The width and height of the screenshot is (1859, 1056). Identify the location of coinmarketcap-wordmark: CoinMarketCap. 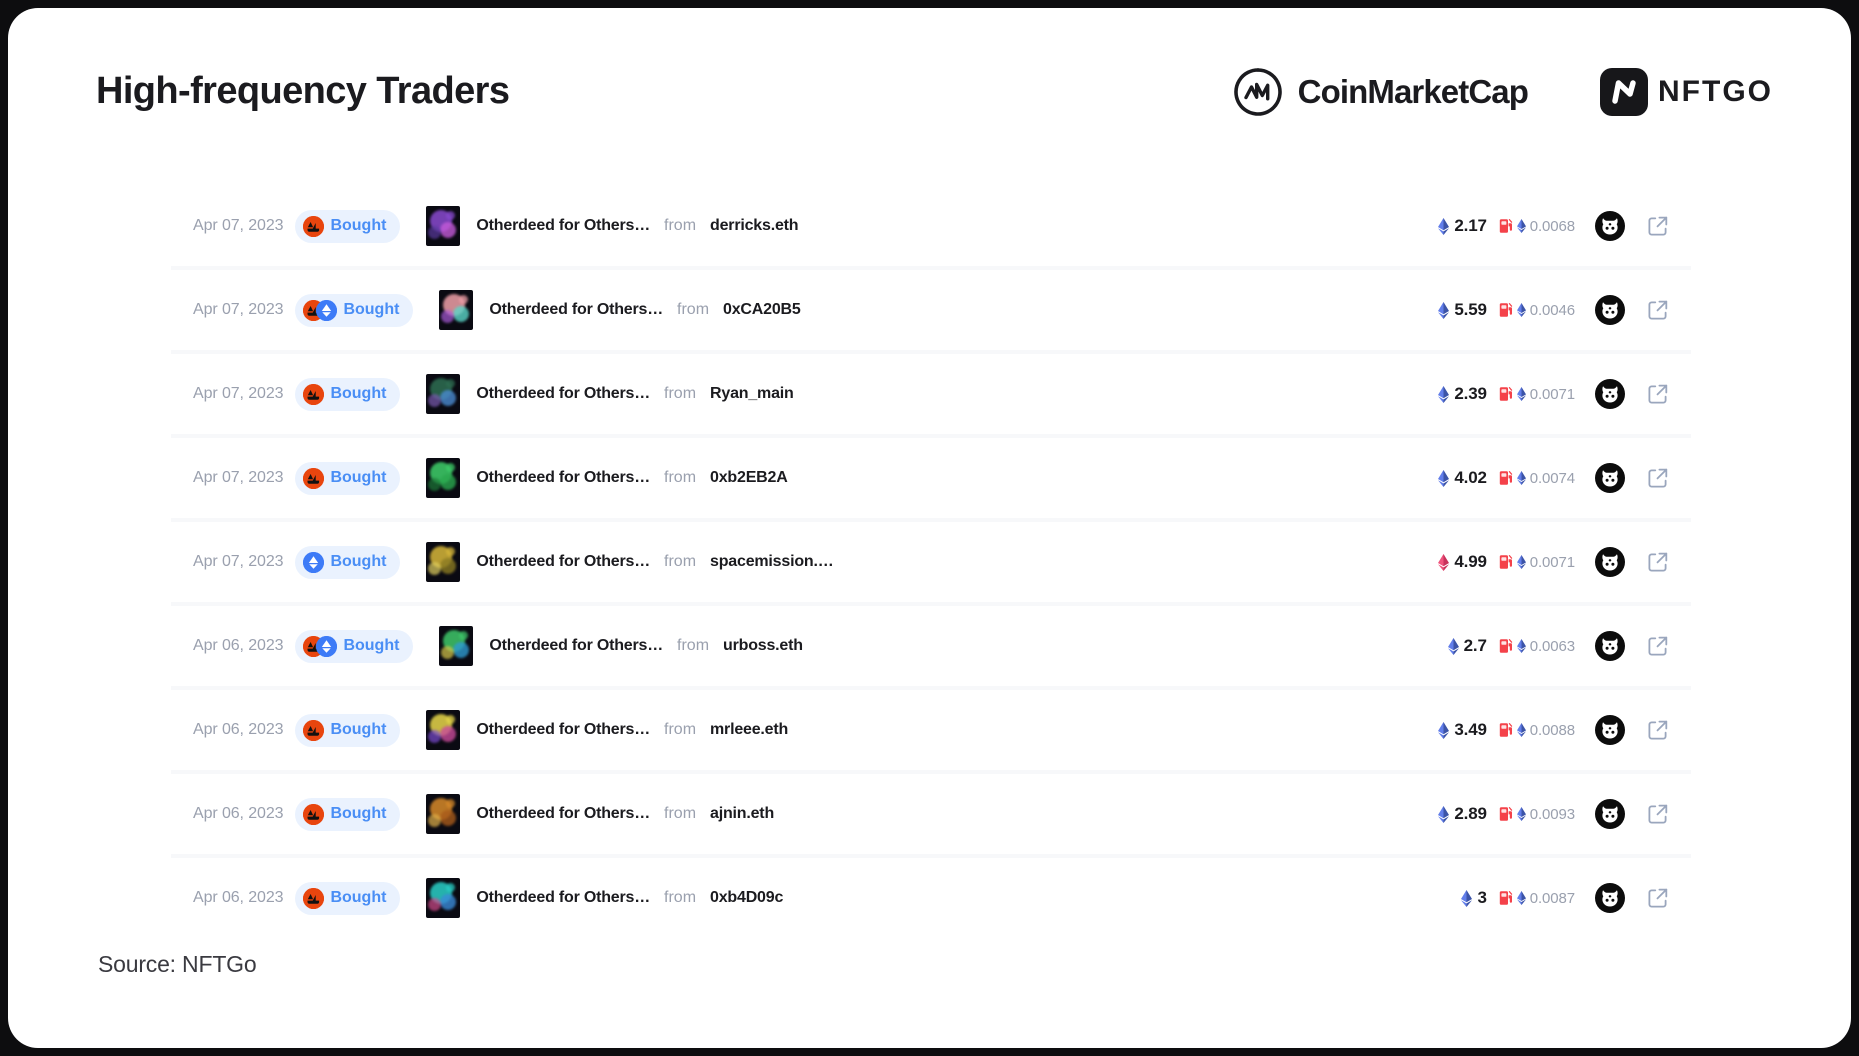
(1413, 91).